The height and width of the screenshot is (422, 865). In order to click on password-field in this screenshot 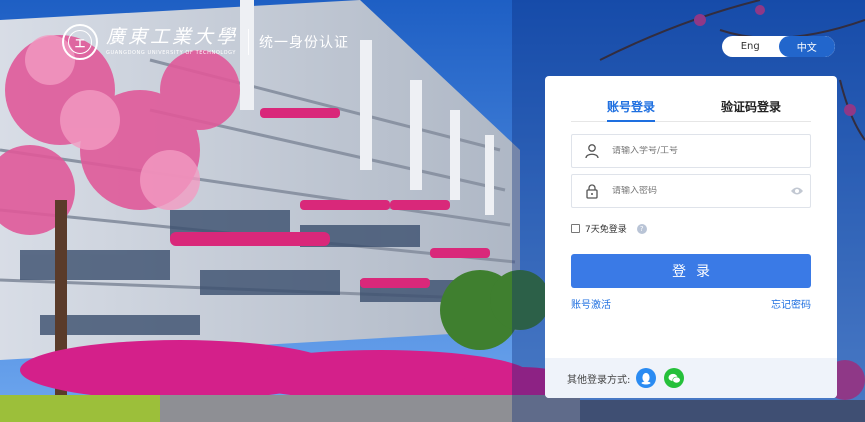, I will do `click(691, 191)`.